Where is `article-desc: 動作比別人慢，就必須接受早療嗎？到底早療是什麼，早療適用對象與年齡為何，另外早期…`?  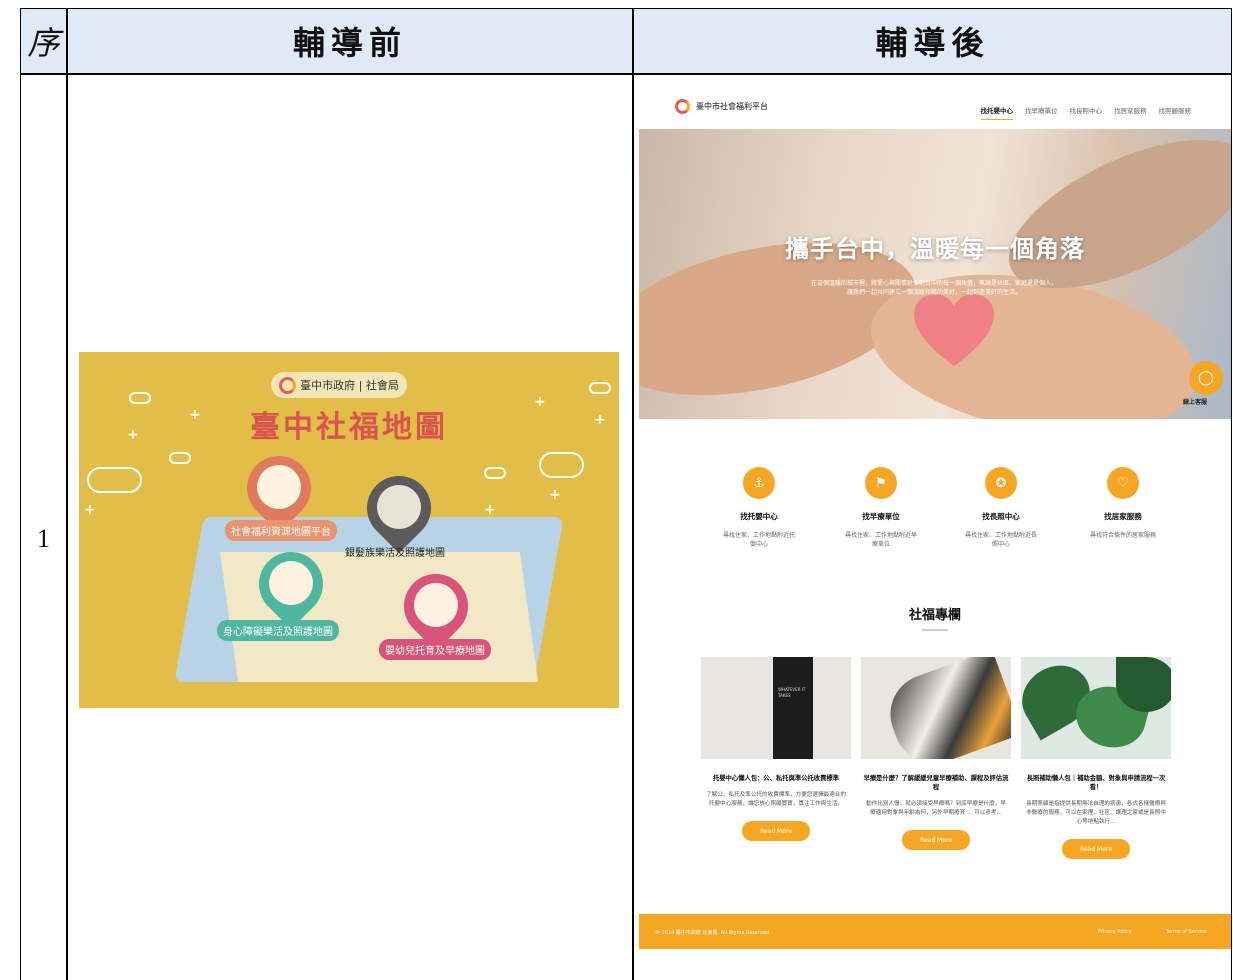 article-desc: 動作比別人慢，就必須接受早療嗎？到底早療是什麼，早療適用對象與年齡為何，另外早期… is located at coordinates (936, 808).